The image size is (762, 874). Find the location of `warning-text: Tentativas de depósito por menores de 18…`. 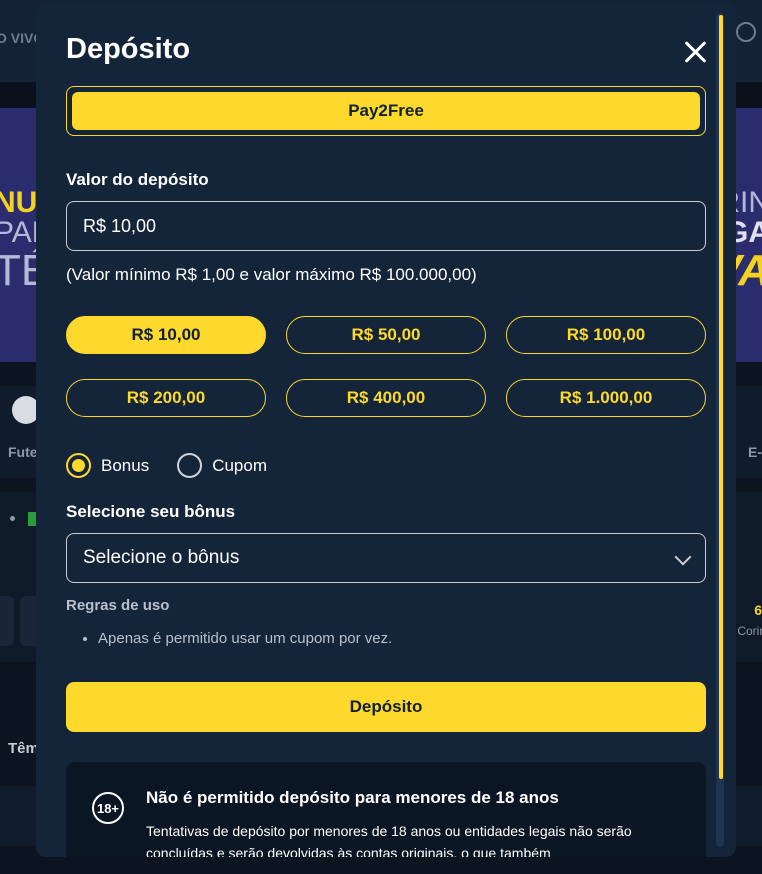

warning-text: Tentativas de depósito por menores de 18… is located at coordinates (389, 840).